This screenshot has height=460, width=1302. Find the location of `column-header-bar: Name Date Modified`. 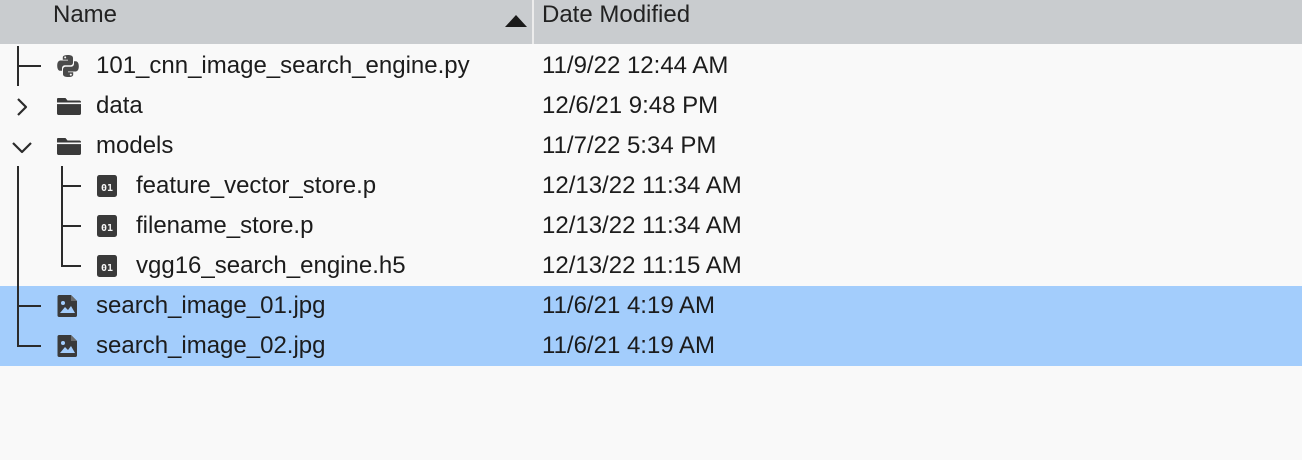

column-header-bar: Name Date Modified is located at coordinates (651, 22).